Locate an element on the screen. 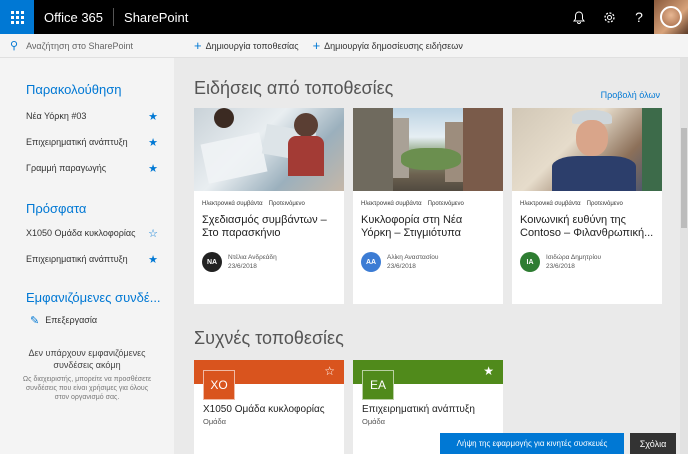  author-name: Αλίκη Αναστασίου is located at coordinates (413, 257).